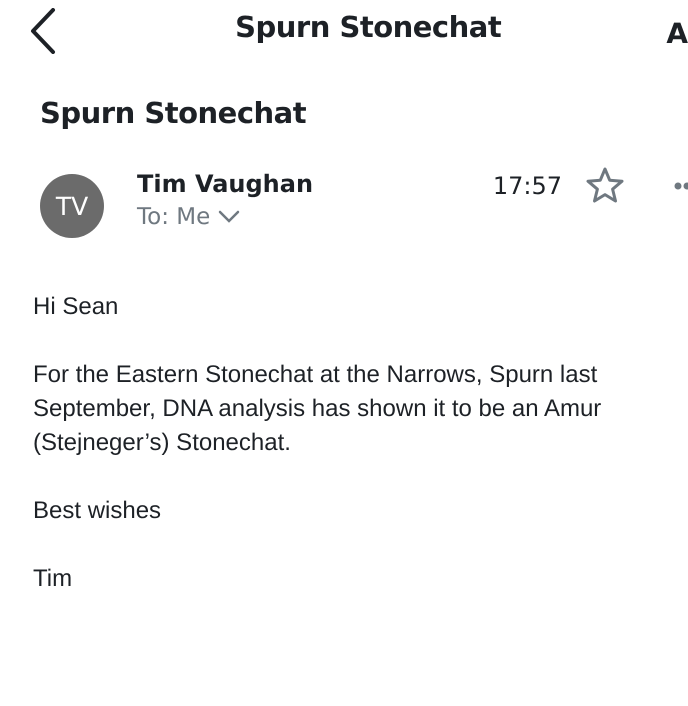  I want to click on chevron-down-icon, so click(229, 217).